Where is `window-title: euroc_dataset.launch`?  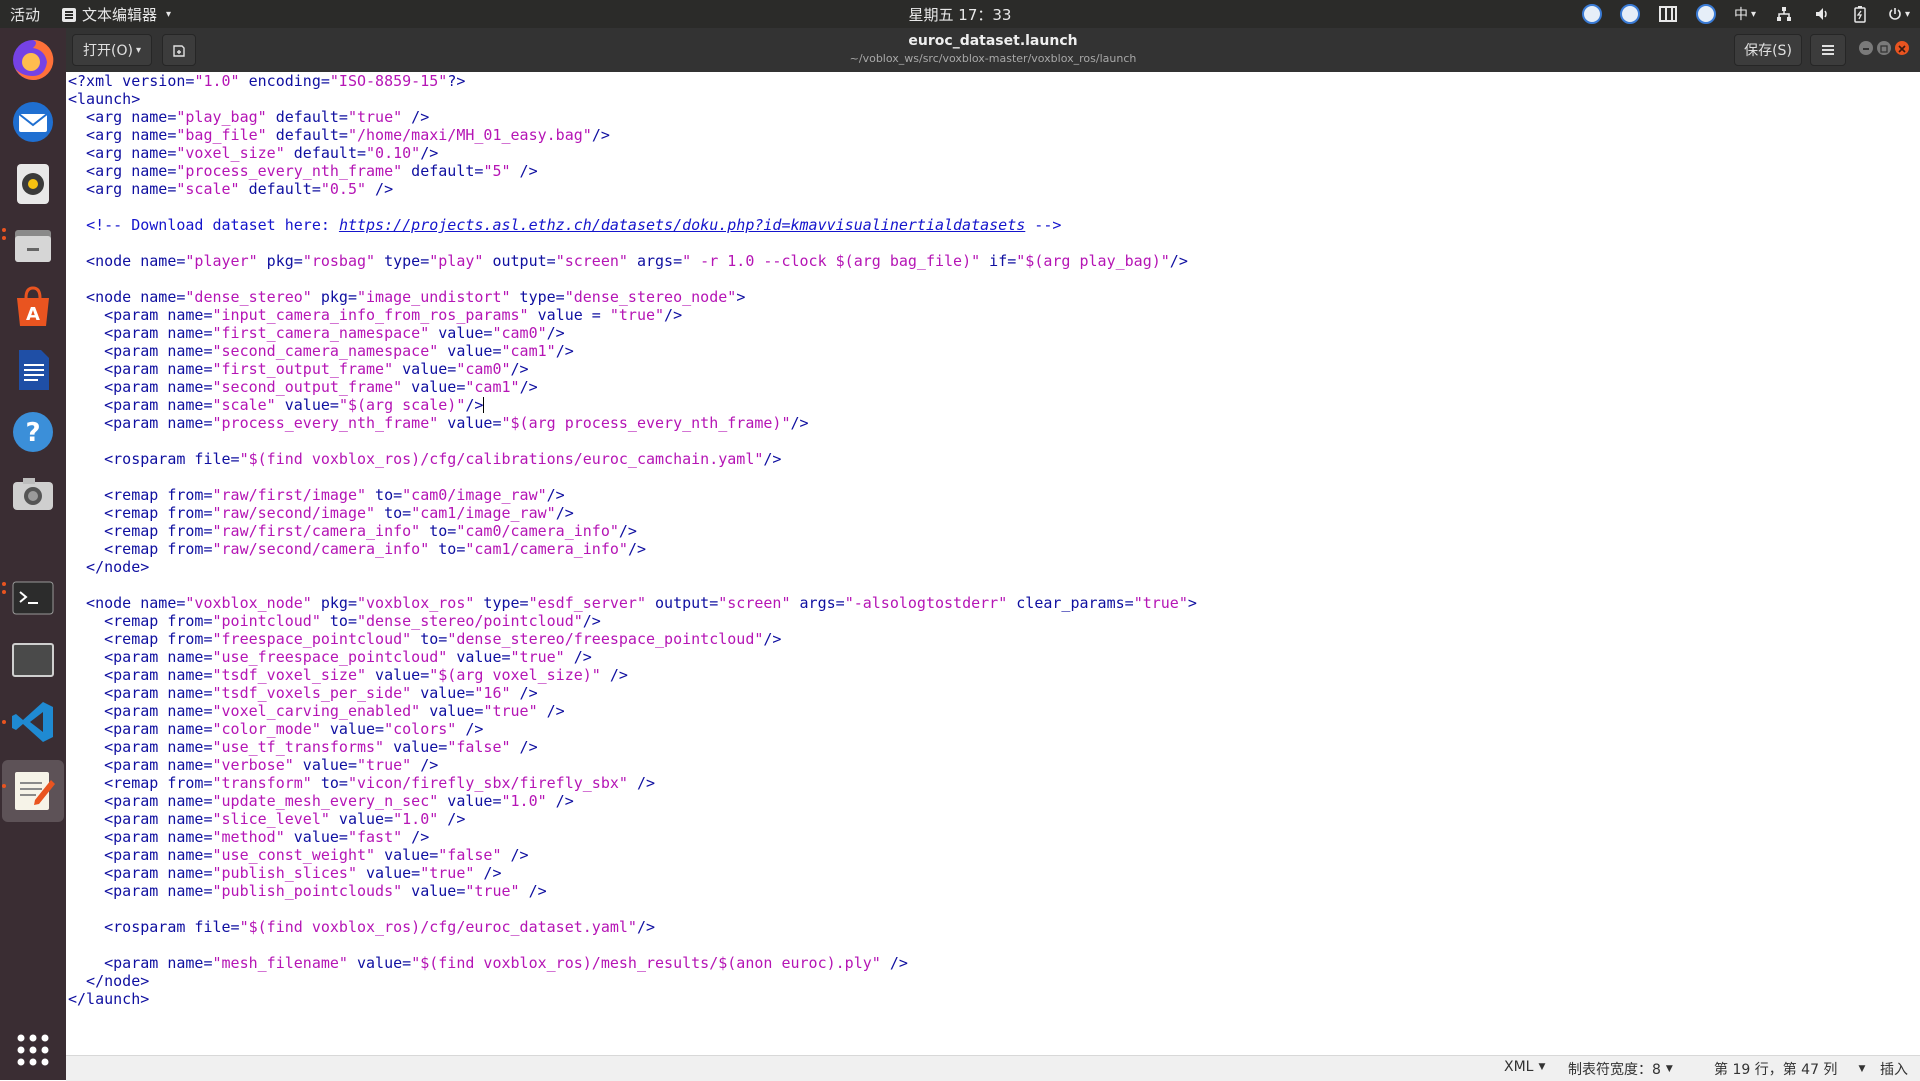
window-title: euroc_dataset.launch is located at coordinates (993, 41).